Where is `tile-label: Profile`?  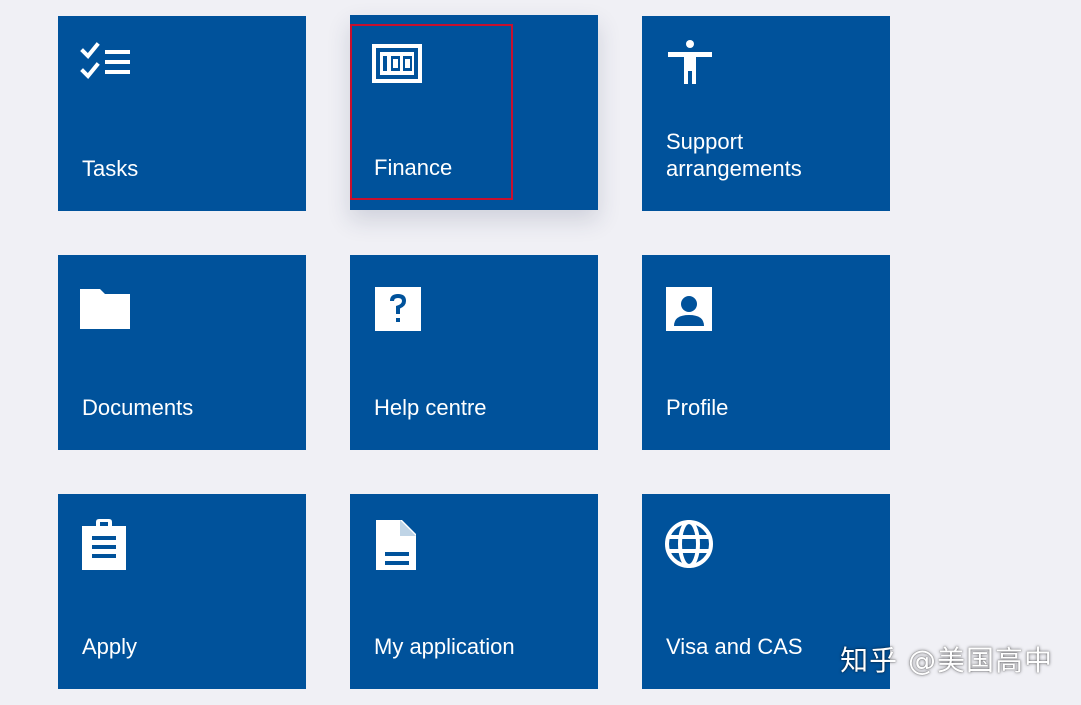 tile-label: Profile is located at coordinates (697, 407).